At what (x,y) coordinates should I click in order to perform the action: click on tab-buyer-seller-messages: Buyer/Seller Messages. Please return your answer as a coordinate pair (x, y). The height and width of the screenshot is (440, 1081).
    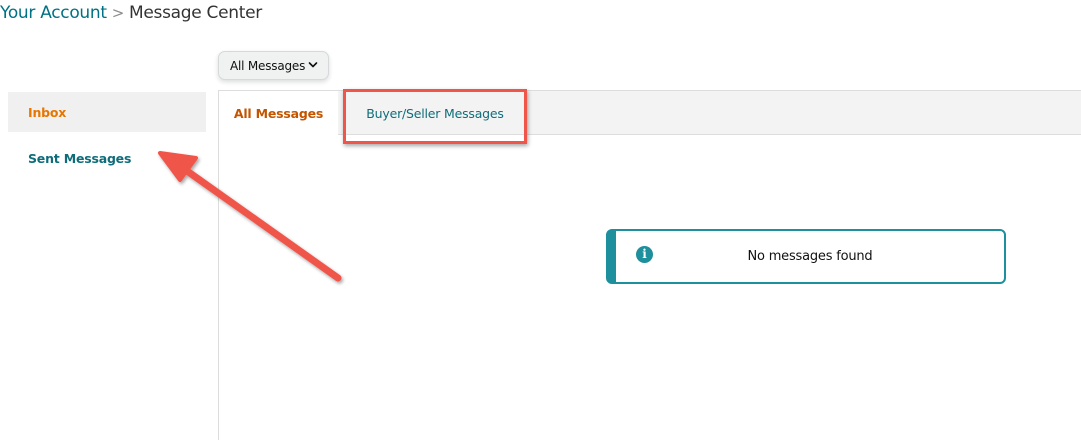
    Looking at the image, I should click on (435, 113).